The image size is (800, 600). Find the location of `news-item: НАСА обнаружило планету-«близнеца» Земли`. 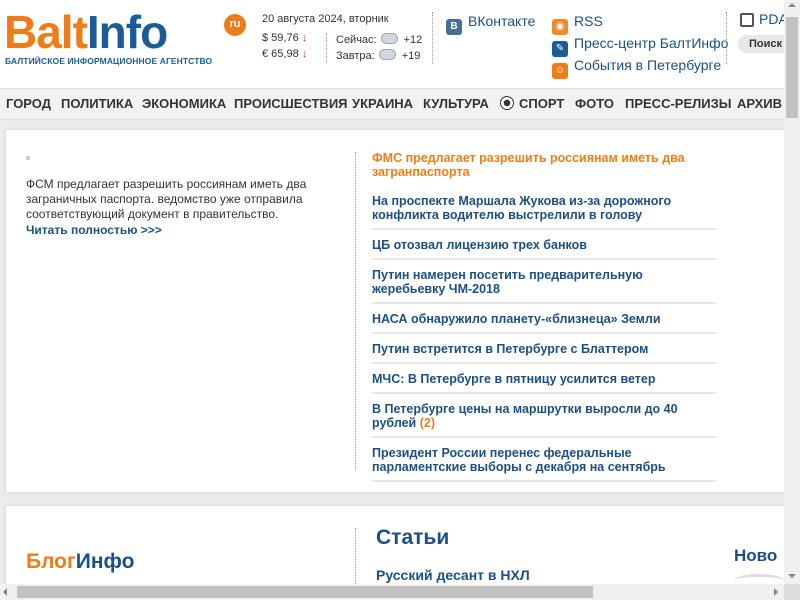

news-item: НАСА обнаружило планету-«близнеца» Земли is located at coordinates (544, 322).